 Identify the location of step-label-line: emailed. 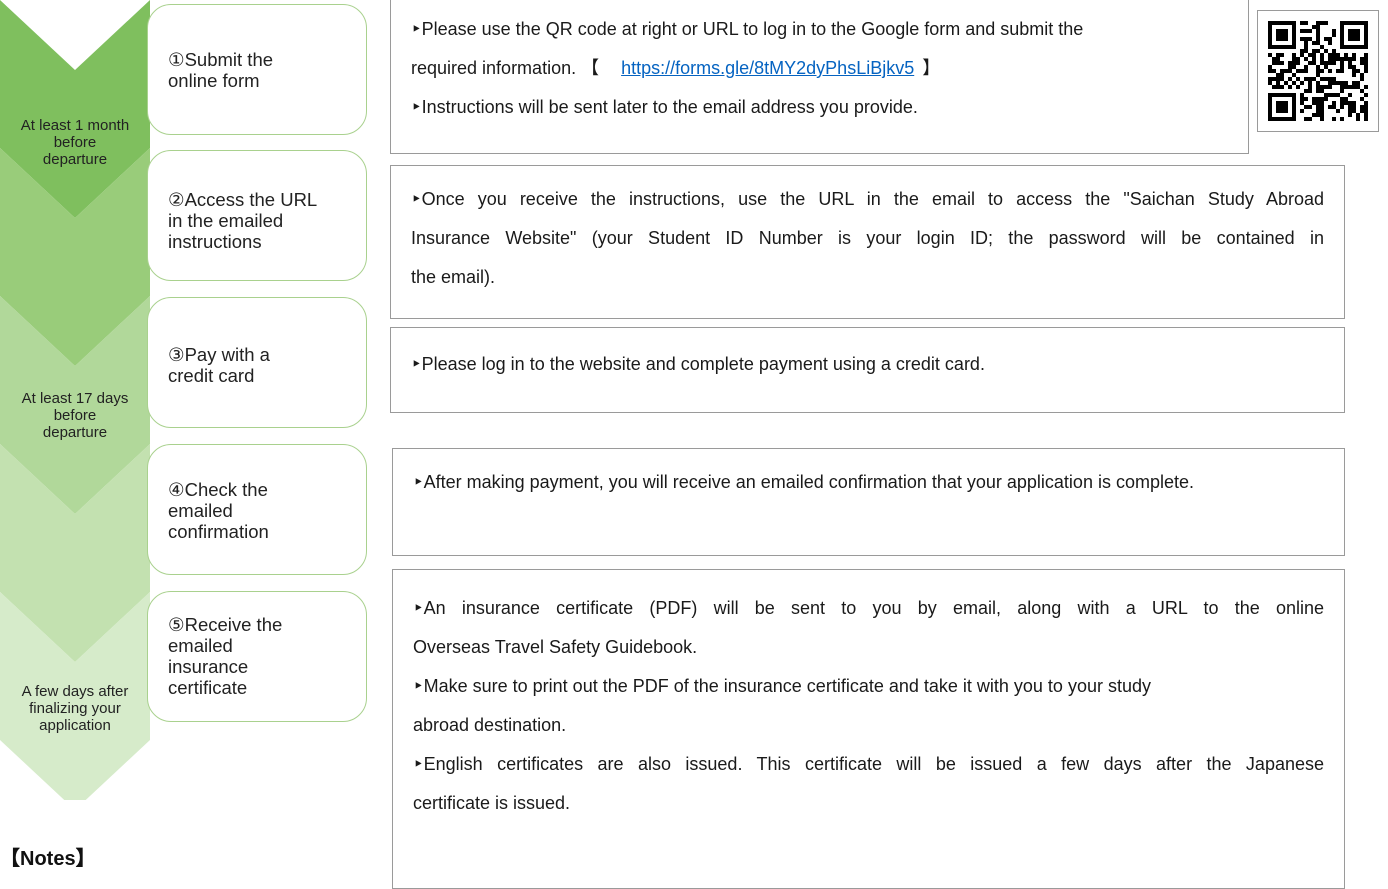
(200, 510).